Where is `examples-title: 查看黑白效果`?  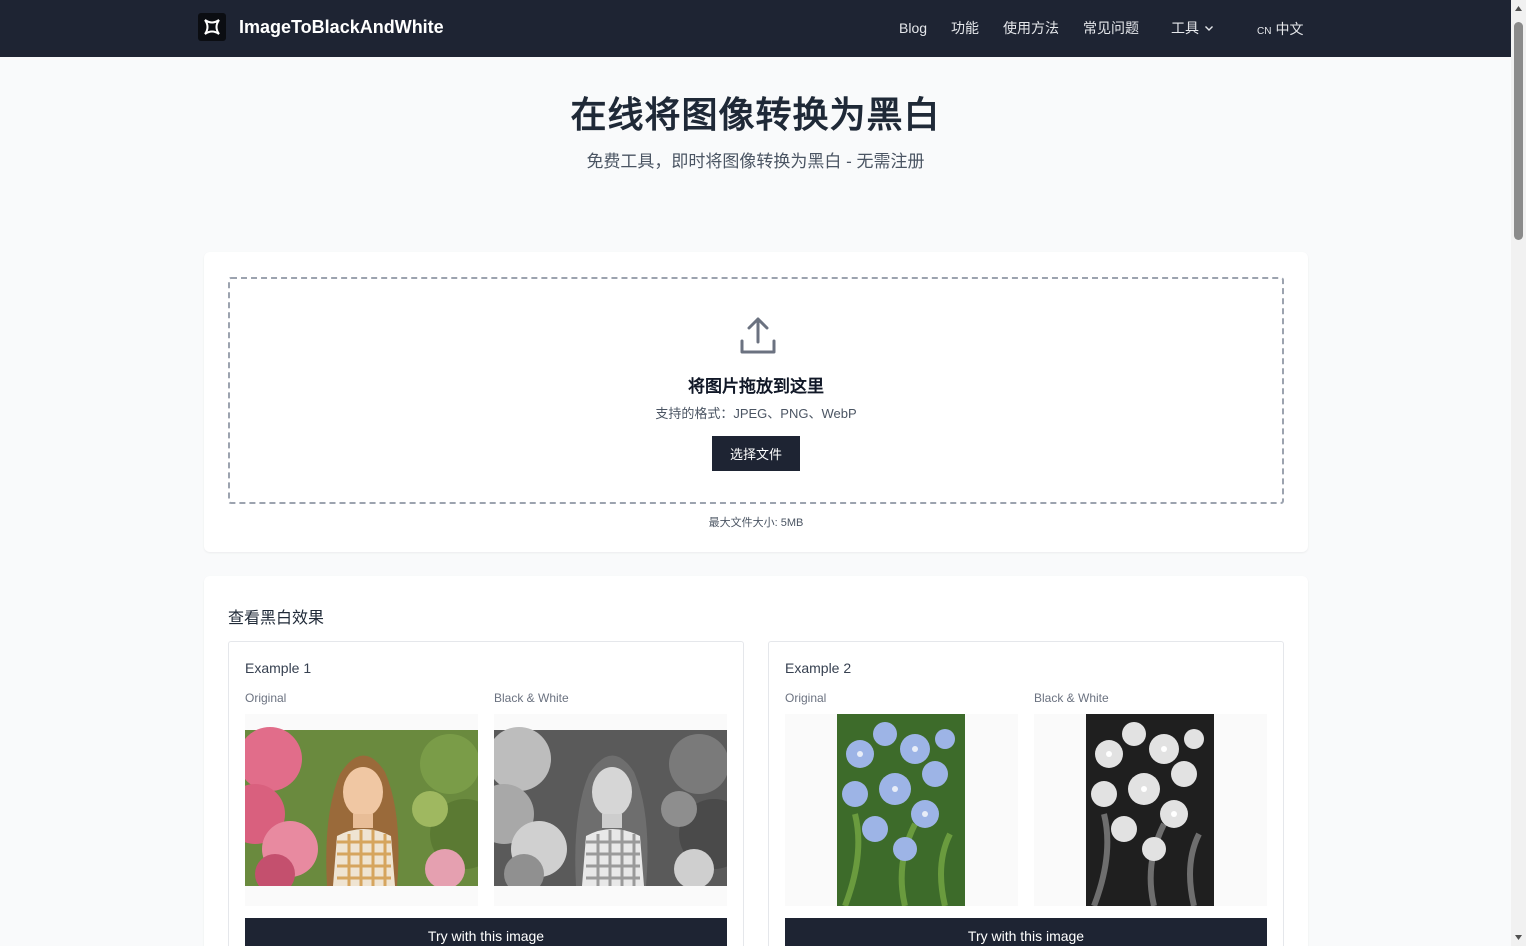
examples-title: 查看黑白效果 is located at coordinates (276, 618).